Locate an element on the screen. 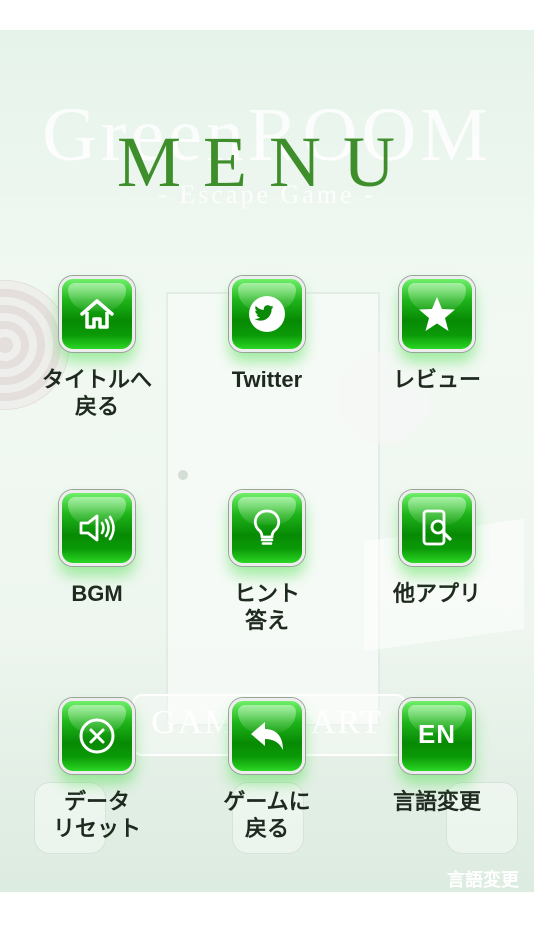  review-button: レビュー is located at coordinates (437, 334).